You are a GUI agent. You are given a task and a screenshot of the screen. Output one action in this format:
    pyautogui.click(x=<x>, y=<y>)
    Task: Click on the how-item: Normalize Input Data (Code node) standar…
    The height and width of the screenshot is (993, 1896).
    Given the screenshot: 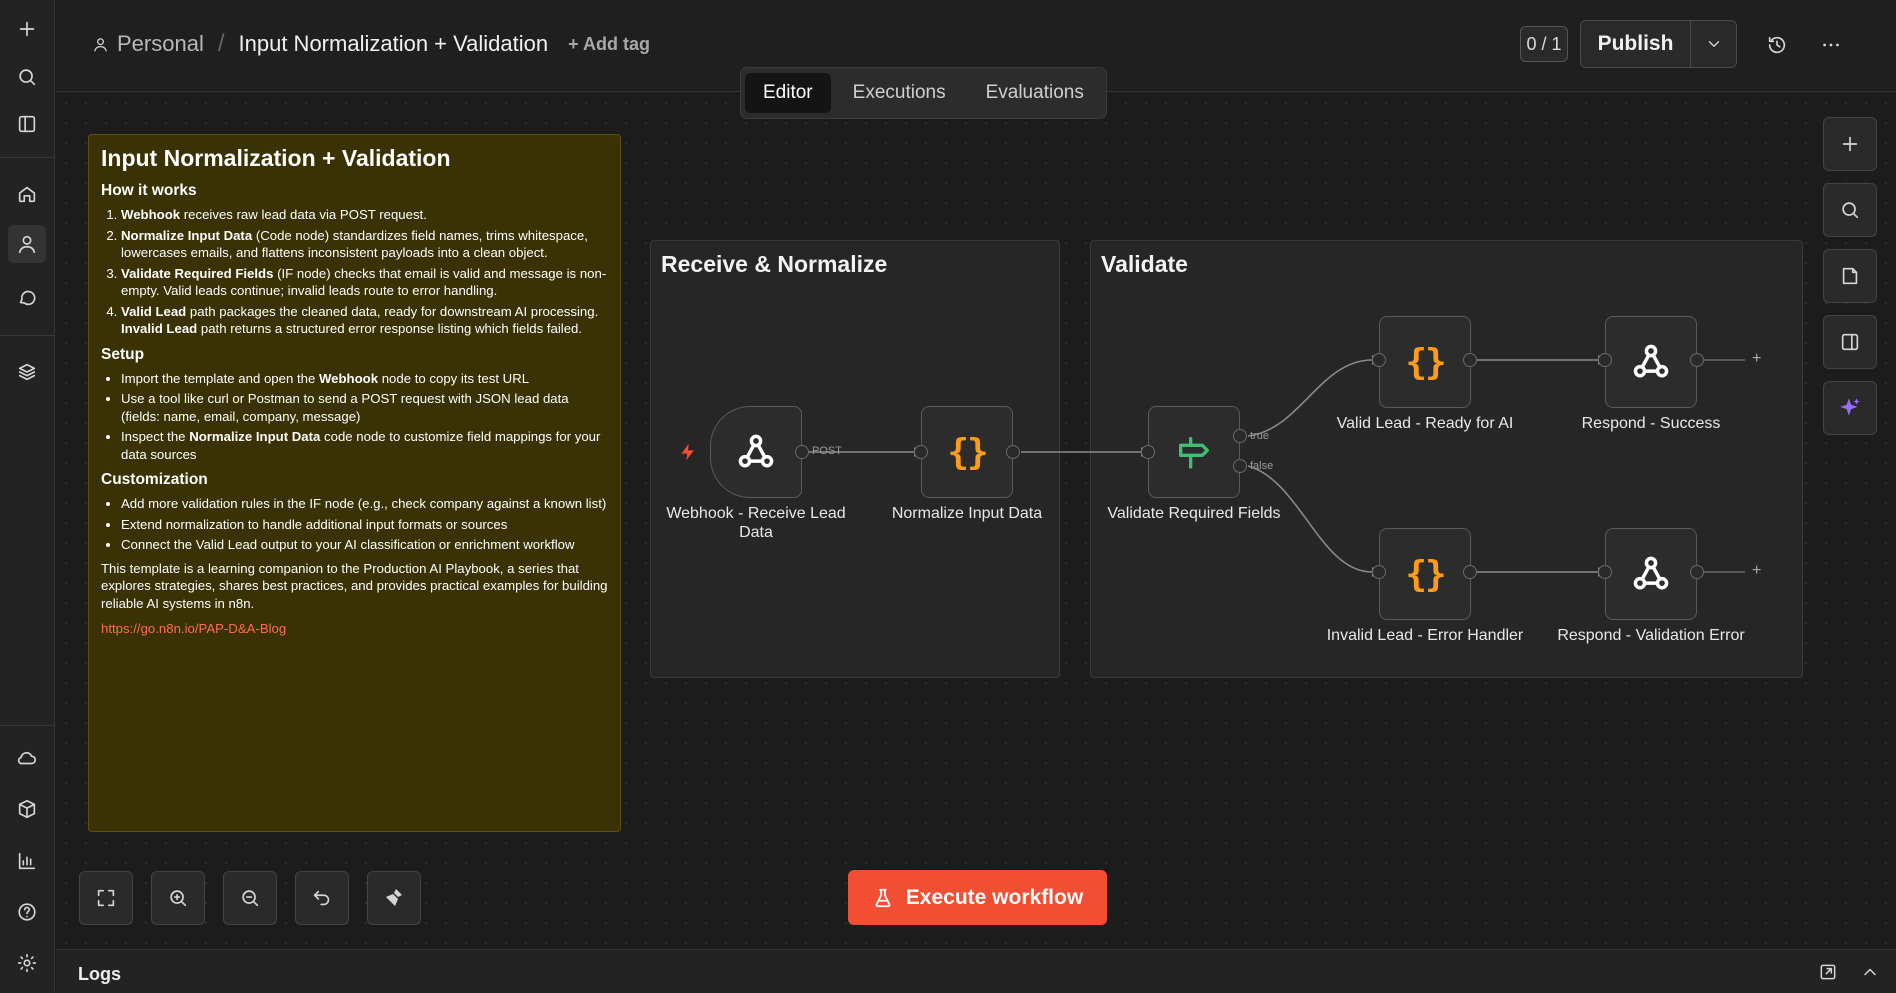 What is the action you would take?
    pyautogui.click(x=364, y=244)
    